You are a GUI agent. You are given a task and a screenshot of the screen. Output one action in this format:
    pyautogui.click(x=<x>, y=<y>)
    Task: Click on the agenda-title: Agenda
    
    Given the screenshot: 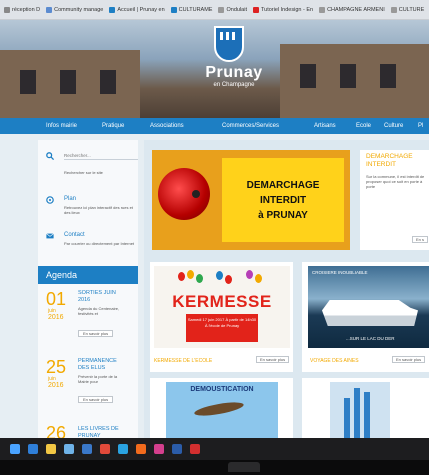 What is the action you would take?
    pyautogui.click(x=62, y=275)
    